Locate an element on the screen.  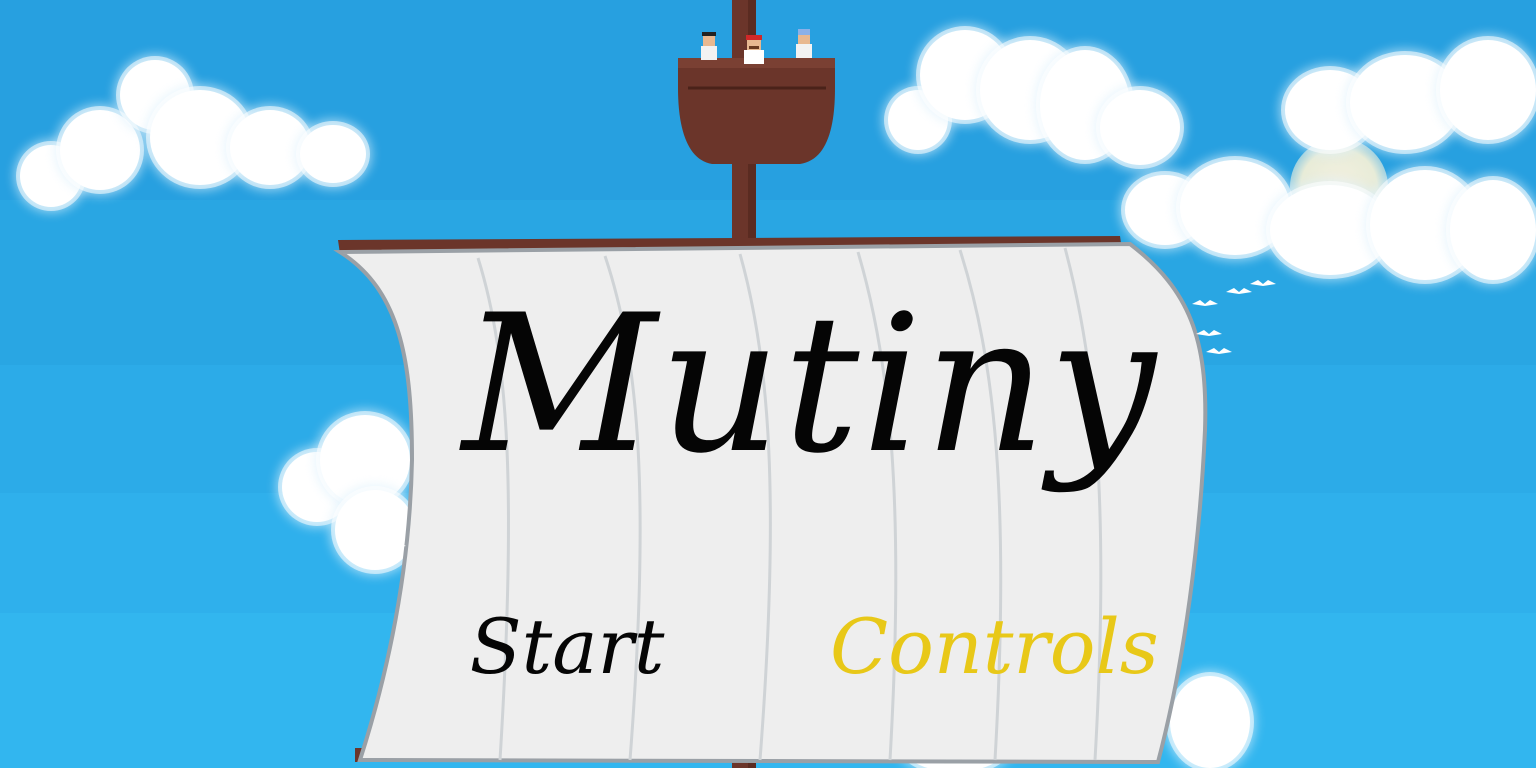
game-title: Mutiny is located at coordinates (810, 384).